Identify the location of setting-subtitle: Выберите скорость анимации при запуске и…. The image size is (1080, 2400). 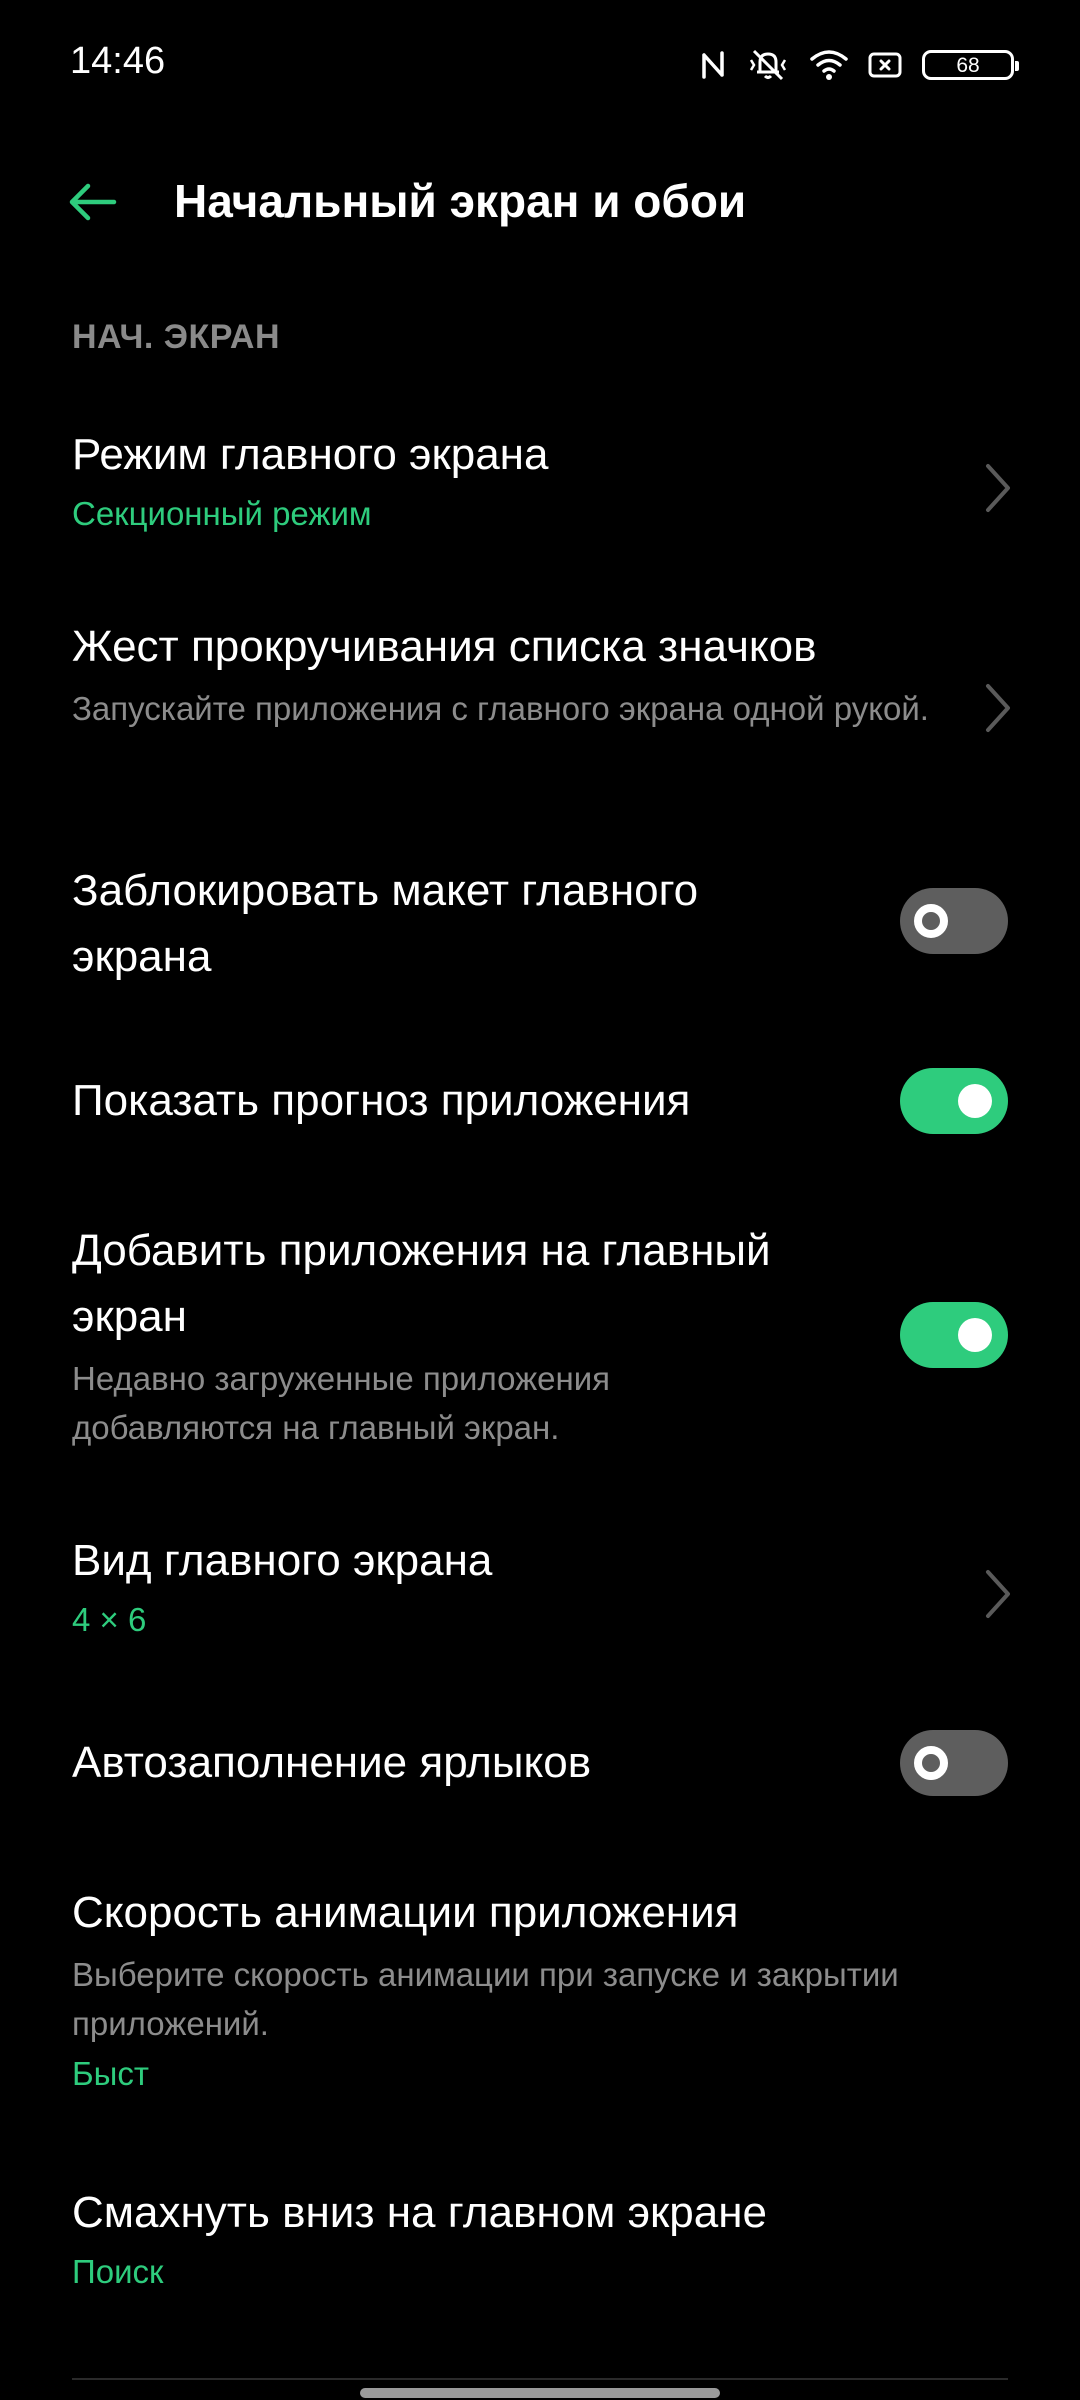
(485, 1999).